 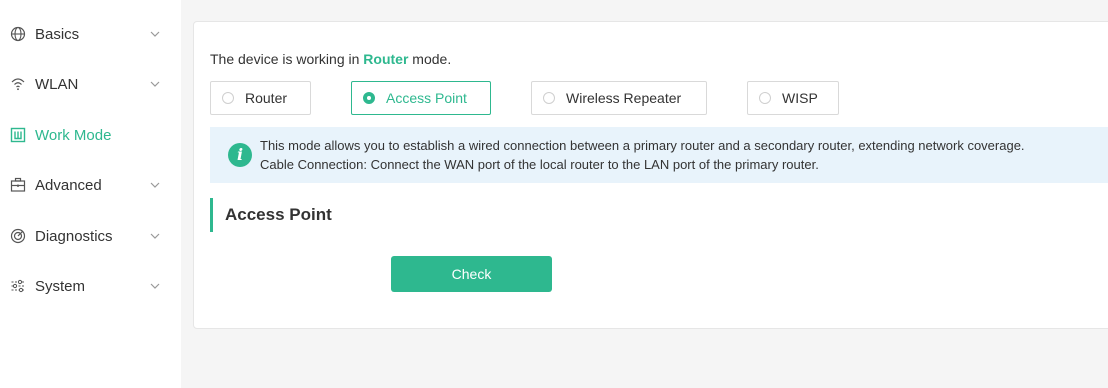 I want to click on check-button: Check, so click(x=471, y=274).